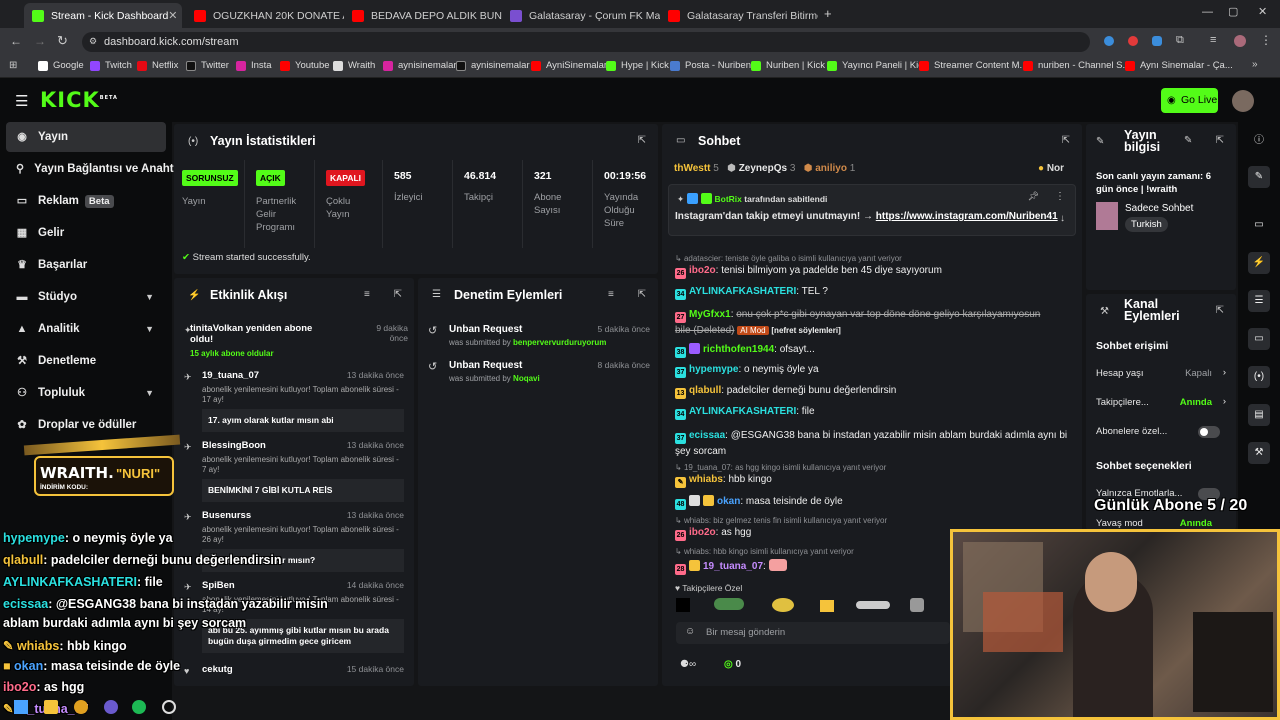 Image resolution: width=1280 pixels, height=720 pixels. What do you see at coordinates (1255, 64) in the screenshot?
I see `more-bookmarks-icon: »` at bounding box center [1255, 64].